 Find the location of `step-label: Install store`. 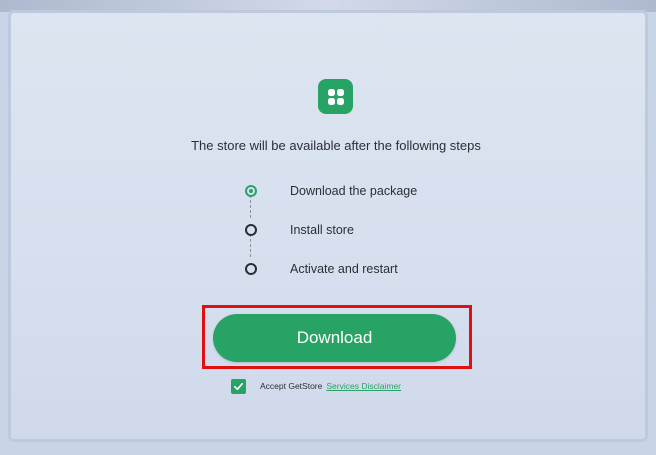

step-label: Install store is located at coordinates (322, 230).